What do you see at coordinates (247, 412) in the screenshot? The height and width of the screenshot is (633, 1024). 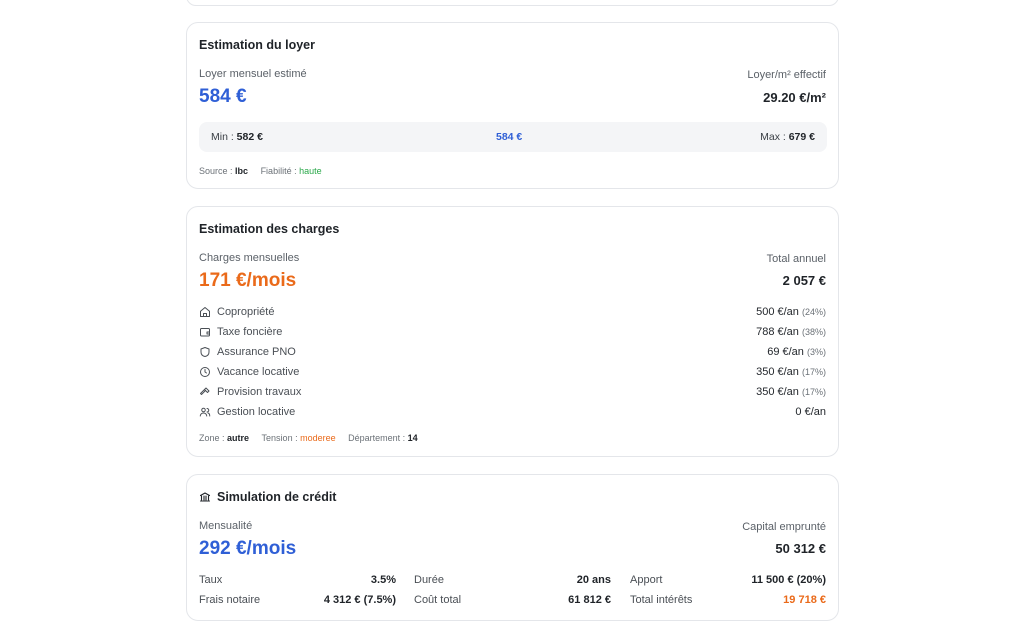 I see `charge-row-gestion-locative: Gestion locative` at bounding box center [247, 412].